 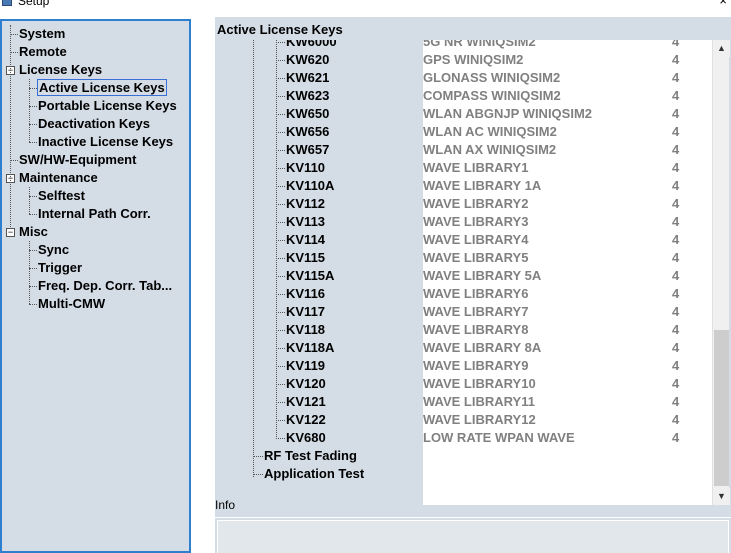 What do you see at coordinates (464, 384) in the screenshot?
I see `license-key-row: KV120 WAVE LIBRARY10 4` at bounding box center [464, 384].